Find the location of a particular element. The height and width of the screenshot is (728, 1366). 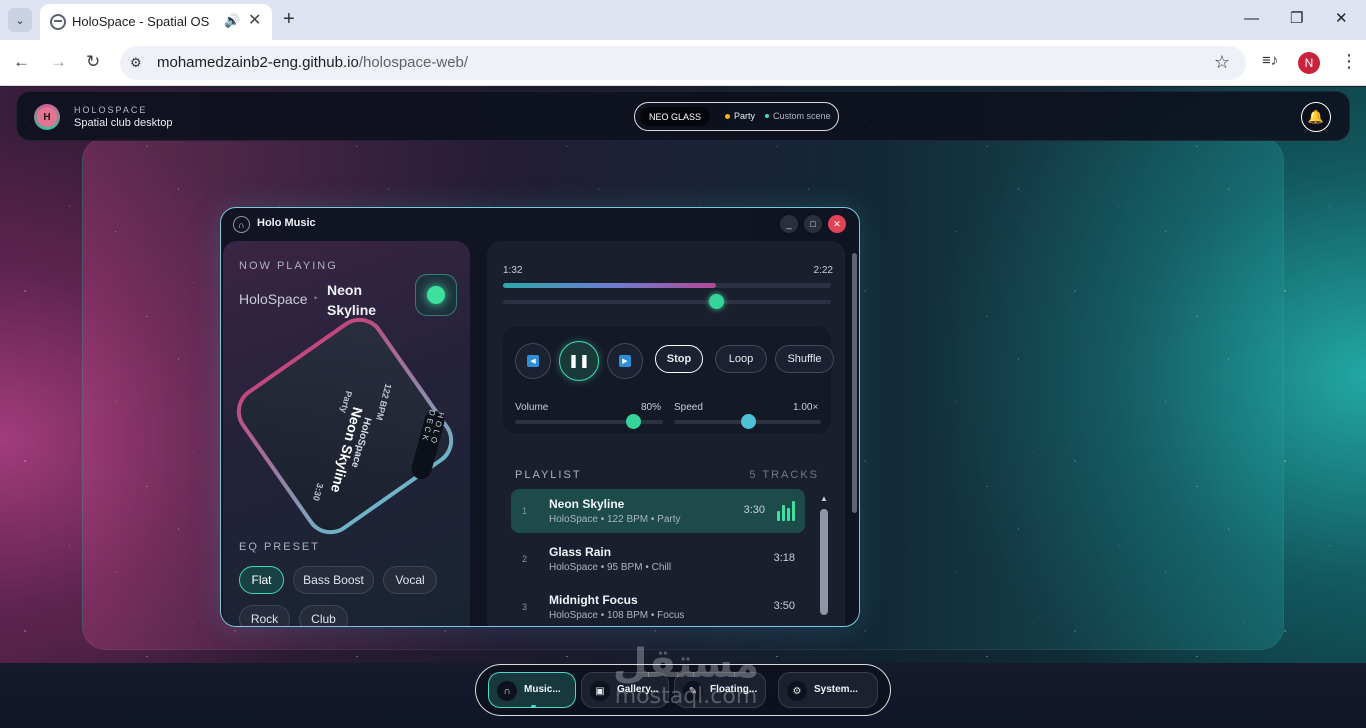

window-scrollbar is located at coordinates (854, 383).